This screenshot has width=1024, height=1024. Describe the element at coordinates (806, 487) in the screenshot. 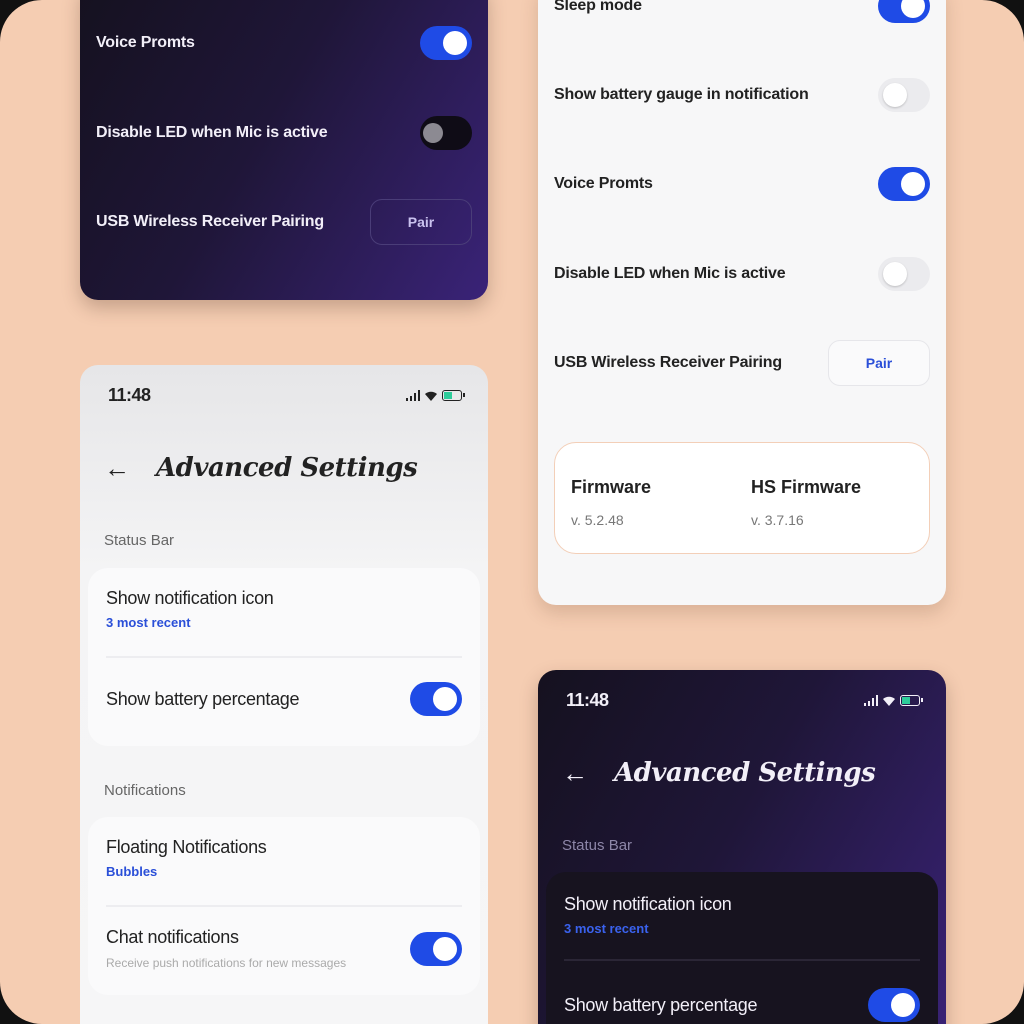

I see `hs-firmware-label: HS Firmware` at that location.